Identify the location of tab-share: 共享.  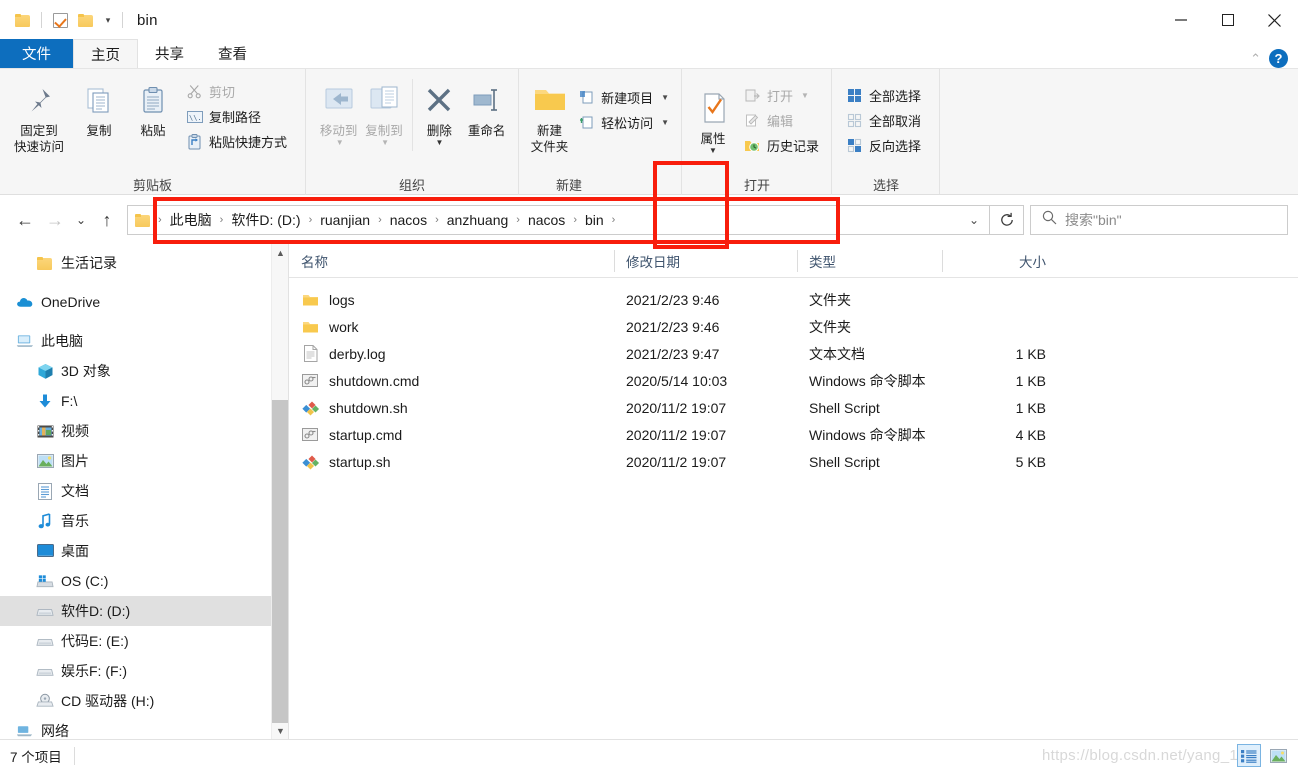
(169, 53).